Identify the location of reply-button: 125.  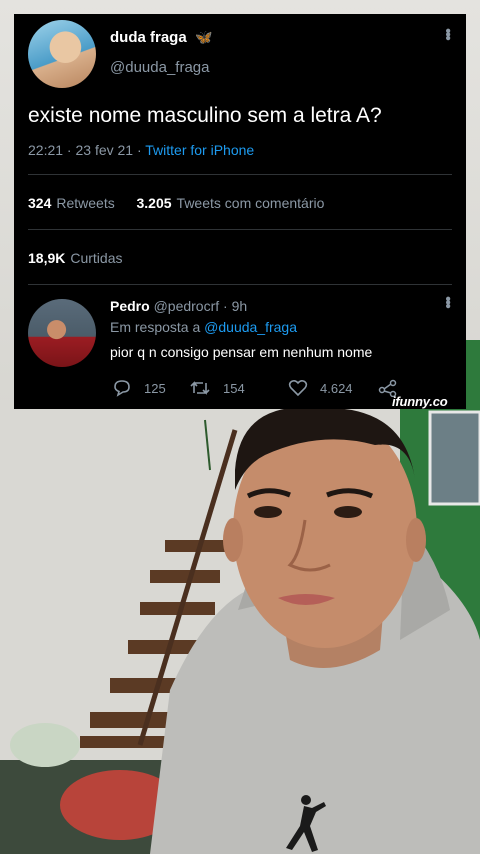
(139, 388).